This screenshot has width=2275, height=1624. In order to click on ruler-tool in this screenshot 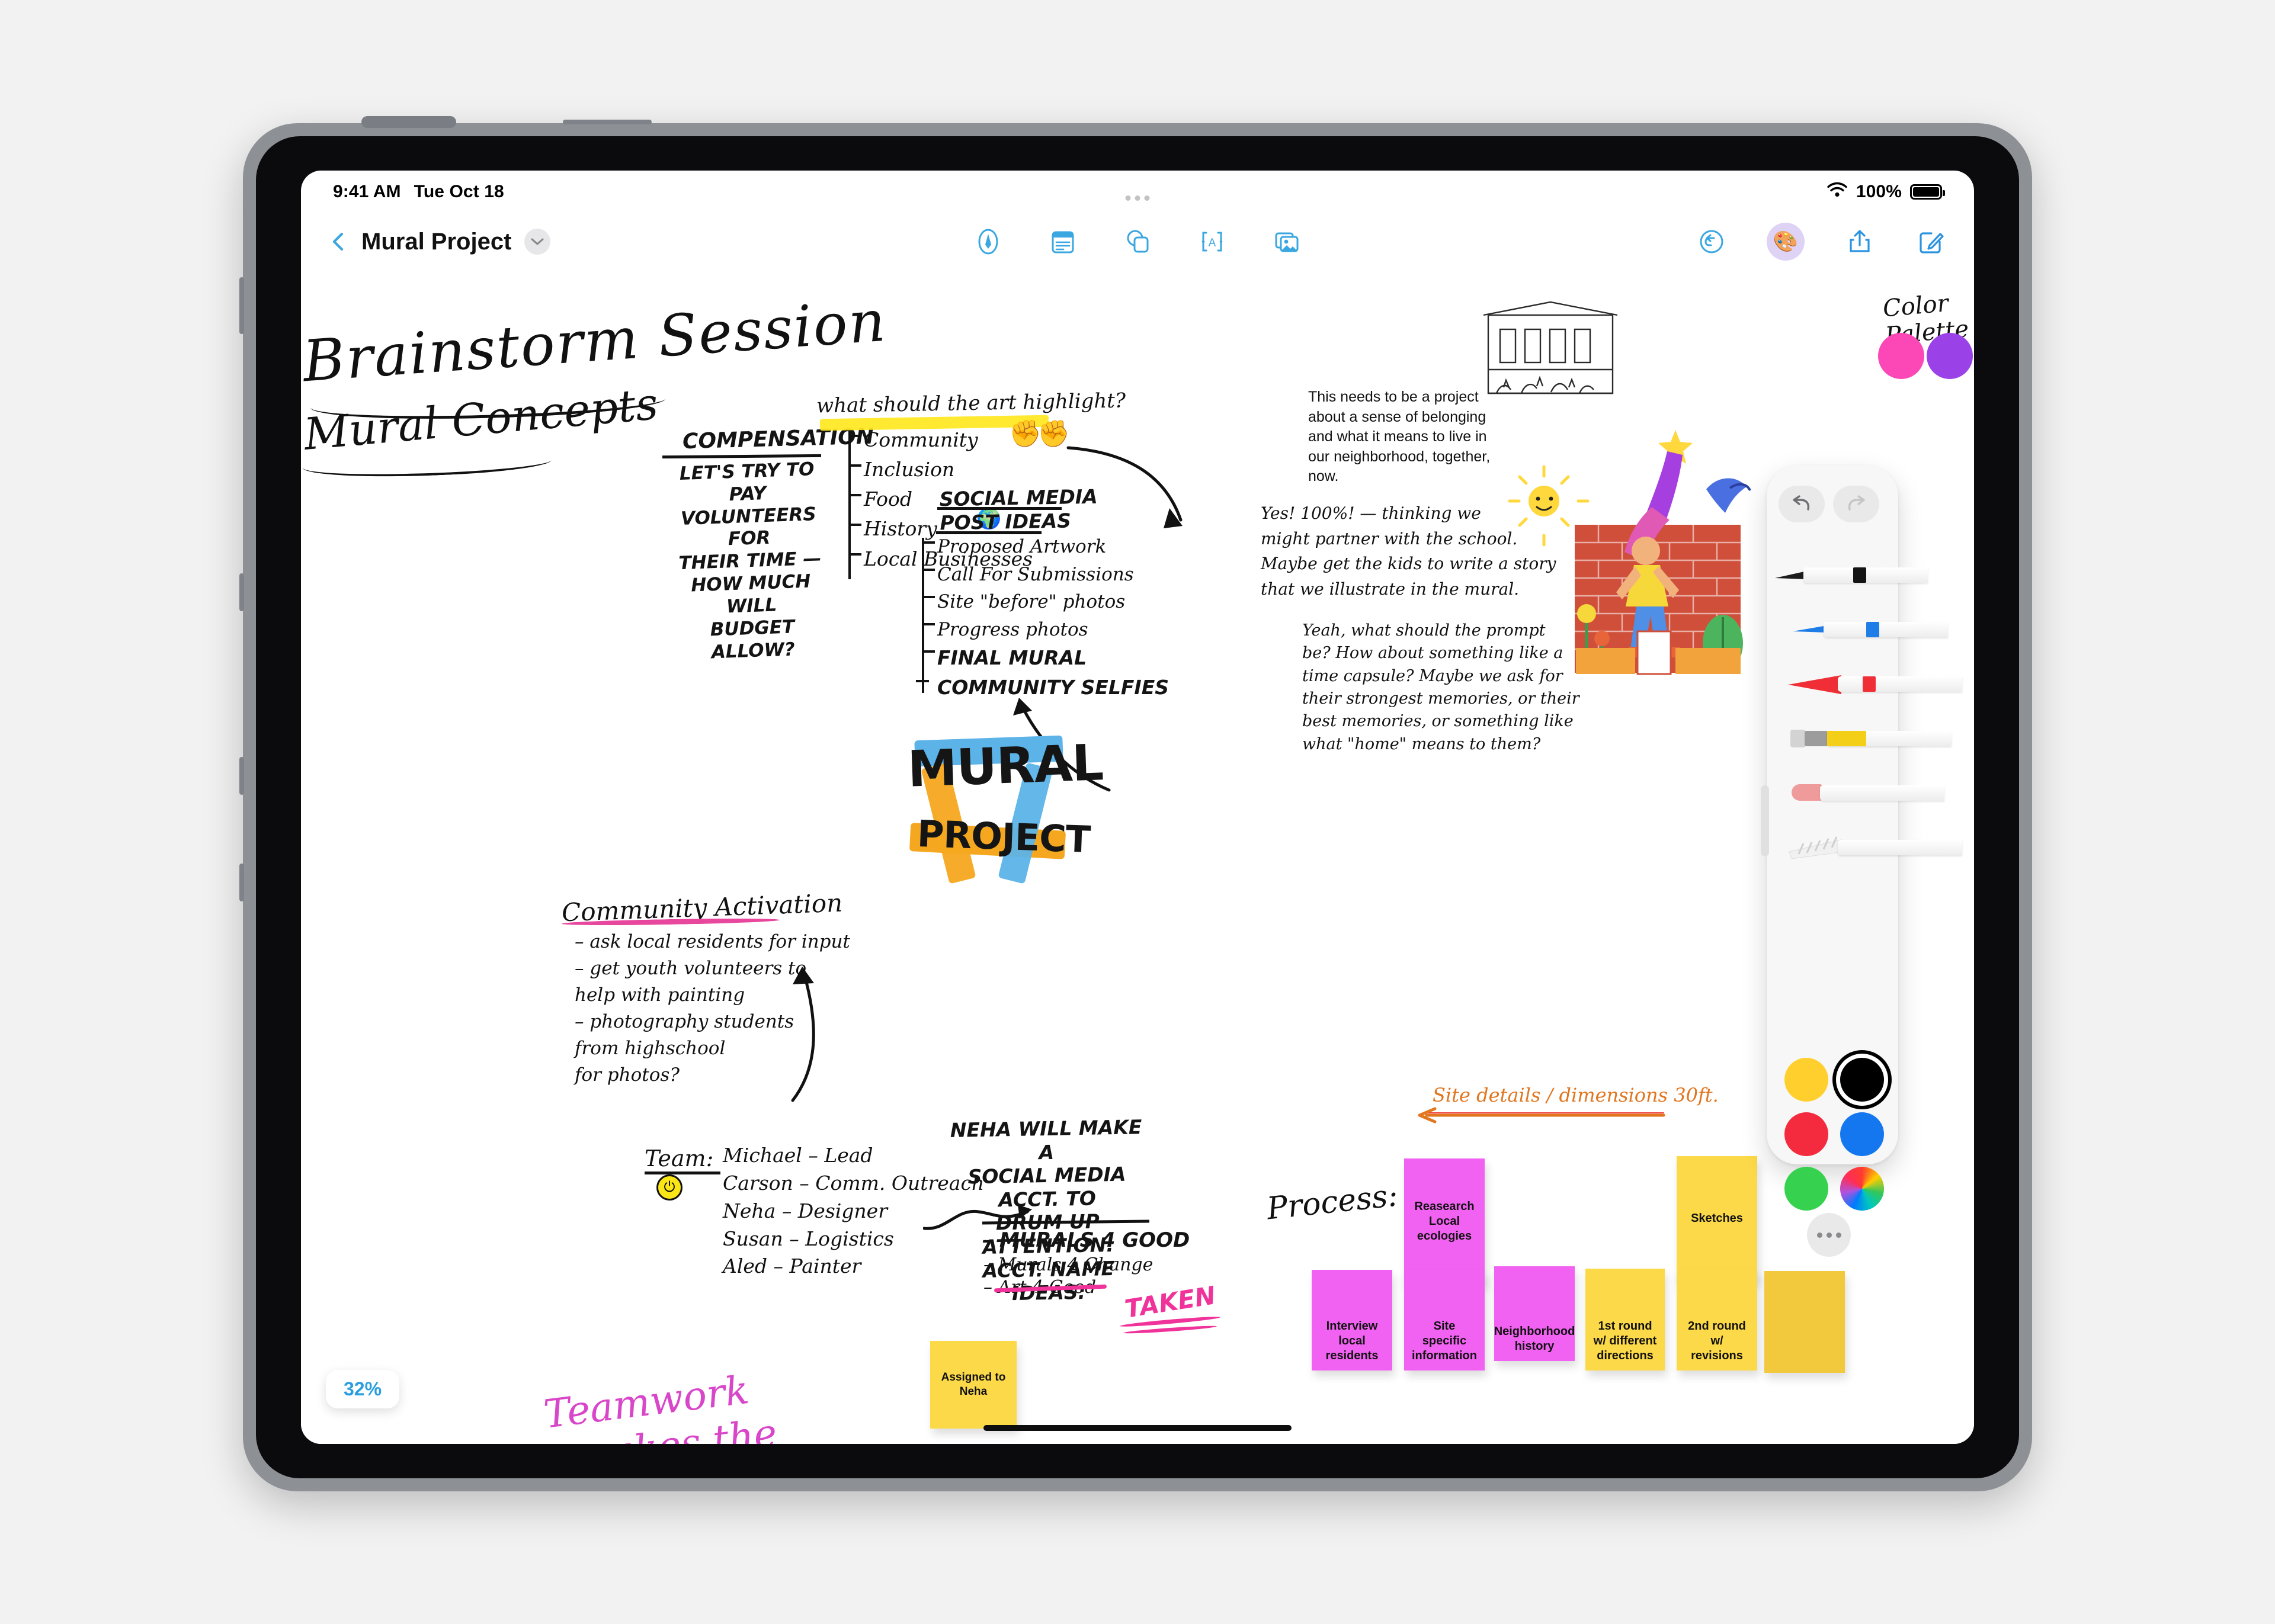, I will do `click(1867, 847)`.